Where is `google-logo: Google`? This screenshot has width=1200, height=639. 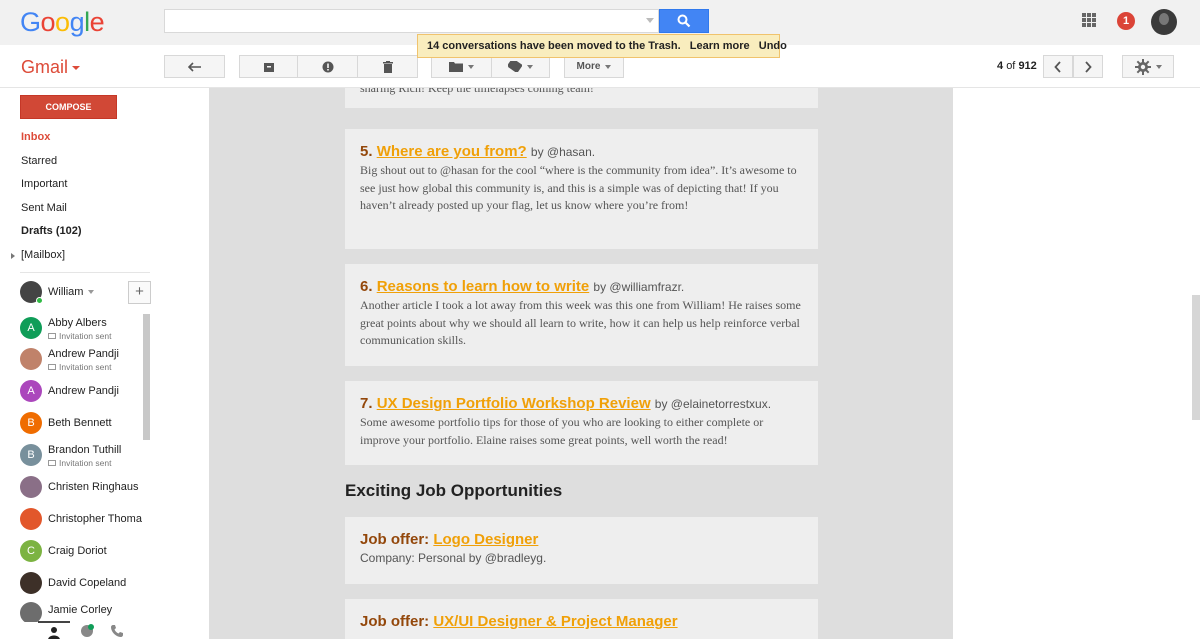
google-logo: Google is located at coordinates (62, 22).